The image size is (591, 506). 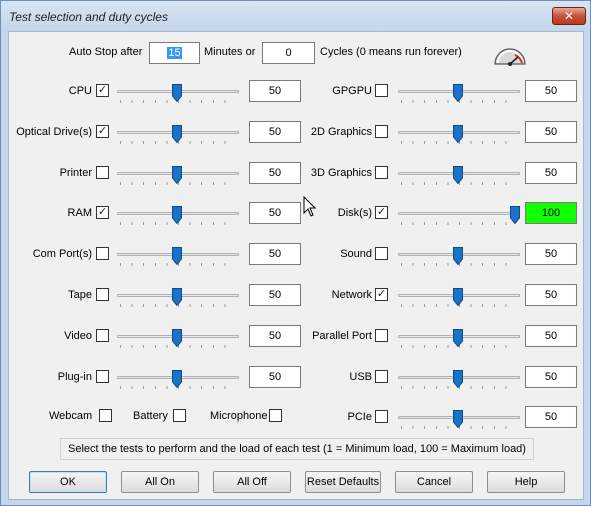 I want to click on slider-com-port-s, so click(x=178, y=259).